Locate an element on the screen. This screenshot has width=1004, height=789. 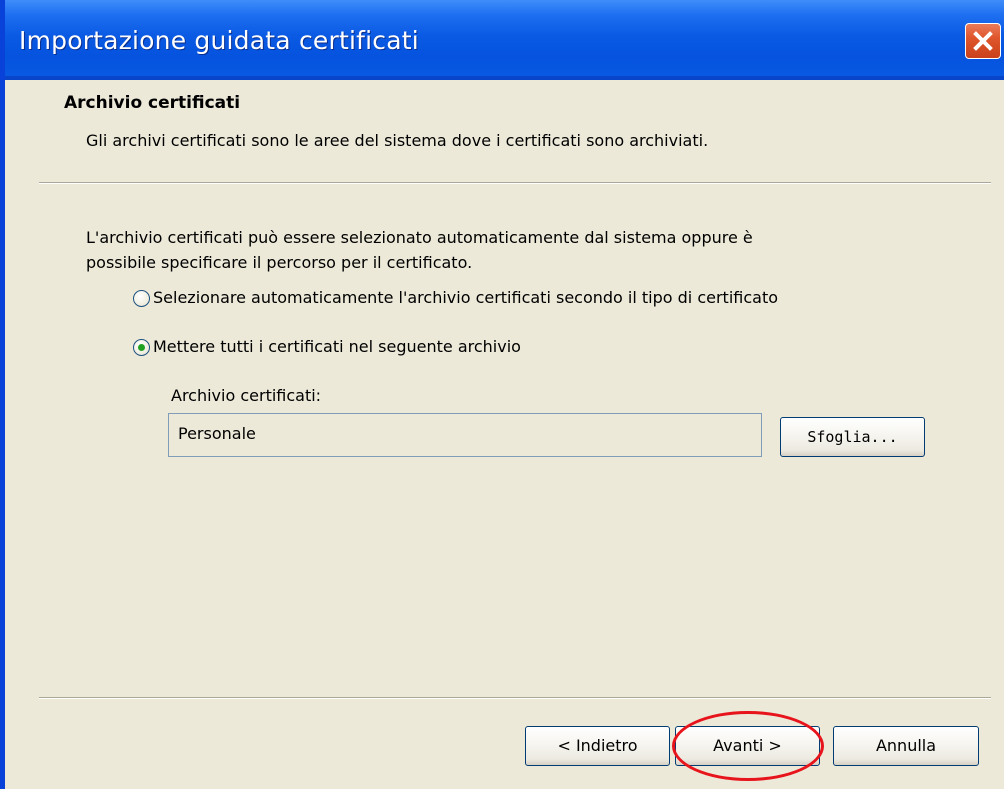
close-button is located at coordinates (983, 41).